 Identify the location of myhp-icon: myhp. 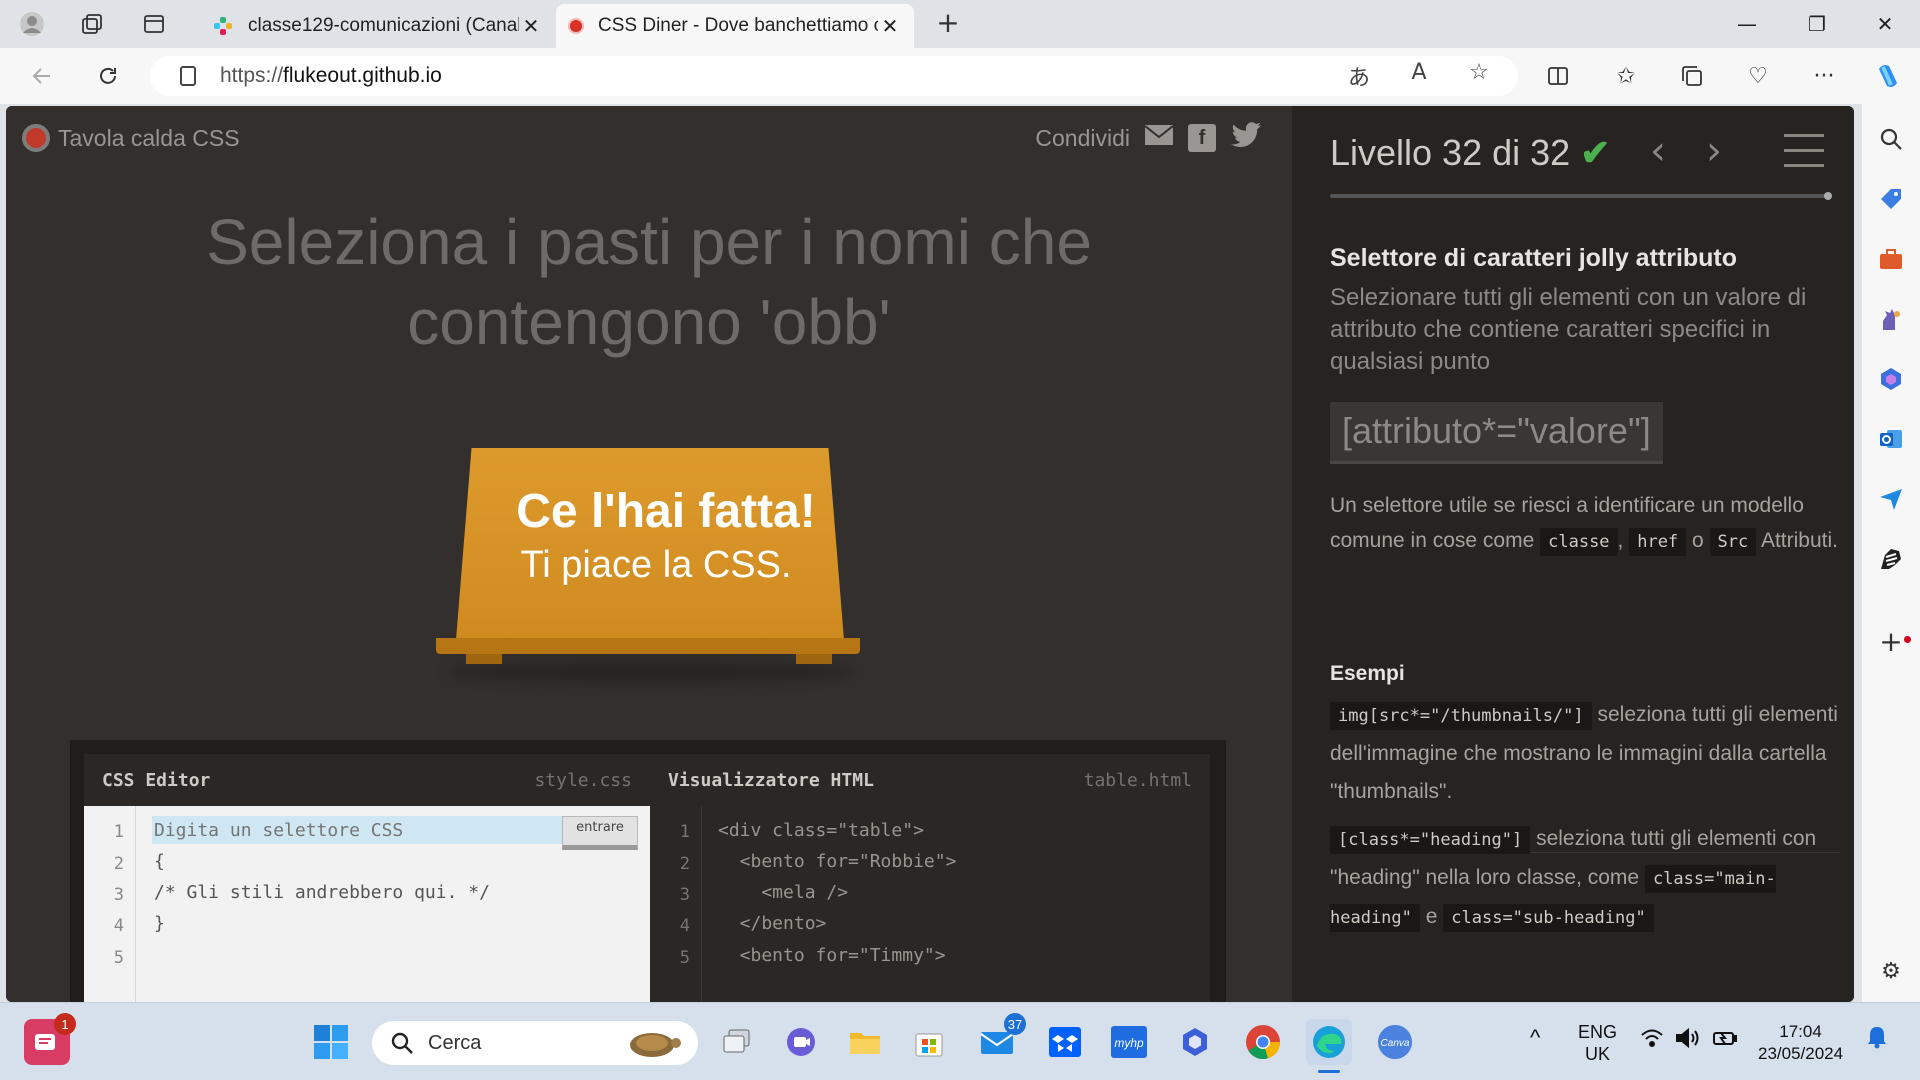
(1129, 1042).